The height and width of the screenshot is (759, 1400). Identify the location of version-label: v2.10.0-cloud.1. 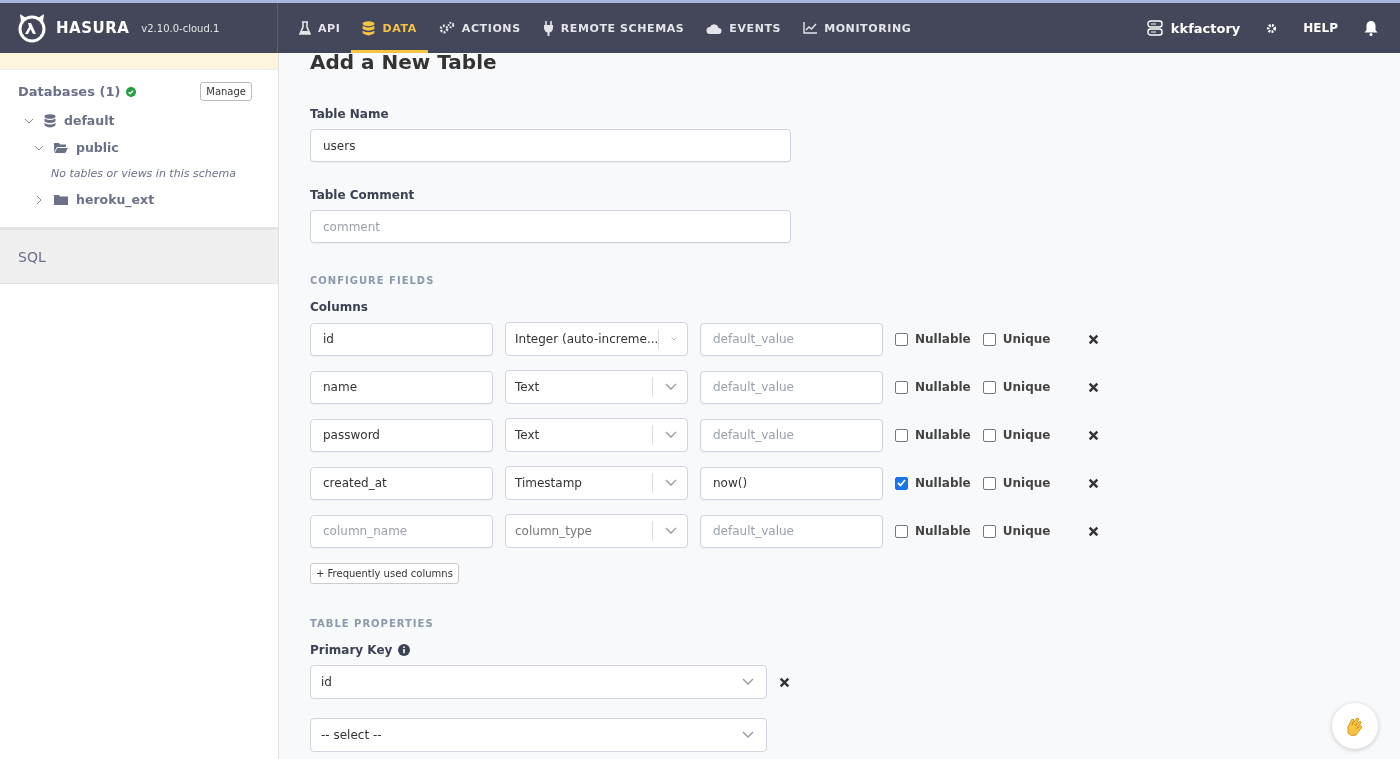
(180, 28).